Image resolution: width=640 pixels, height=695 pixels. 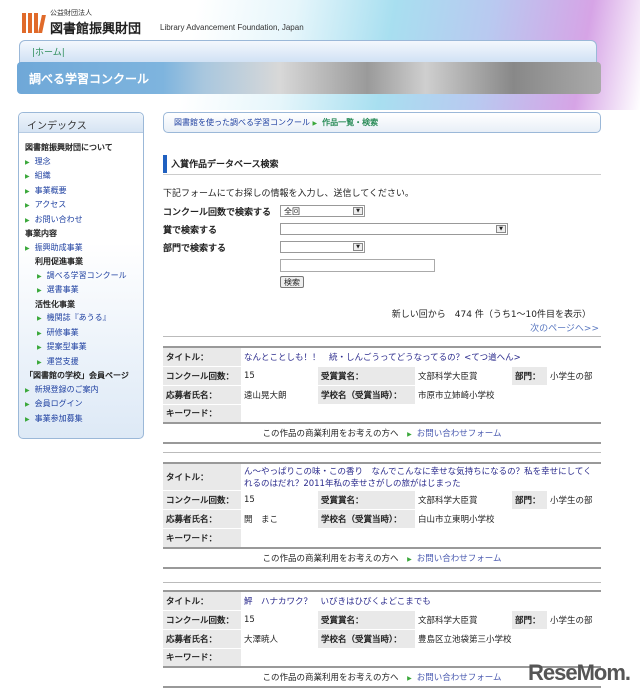 I want to click on table-row: タイトル：鮃 ハナカワク？ いびきはひびくよどこまでも, so click(x=382, y=601).